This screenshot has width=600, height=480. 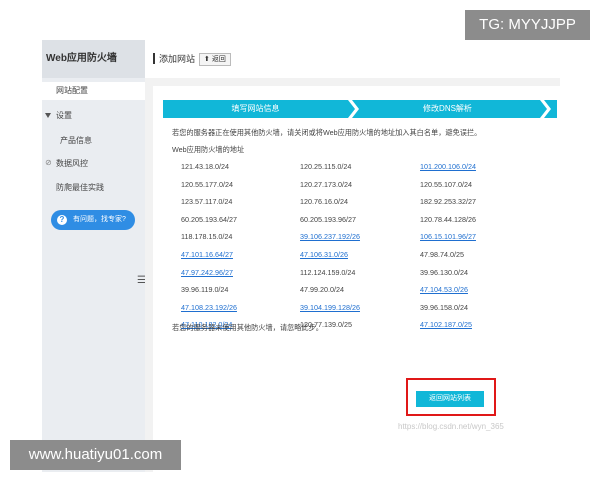 I want to click on sidebar-item-site-config: 网站配置, so click(x=93, y=91).